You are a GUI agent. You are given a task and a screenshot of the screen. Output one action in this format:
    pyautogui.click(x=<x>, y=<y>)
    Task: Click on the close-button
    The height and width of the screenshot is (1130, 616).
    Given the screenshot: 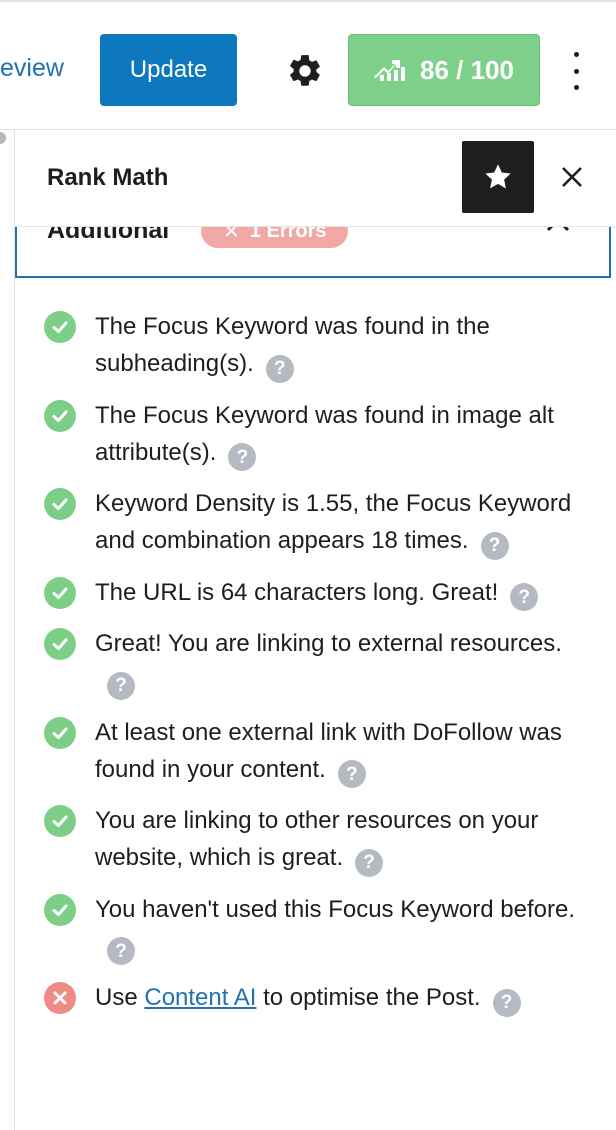 What is the action you would take?
    pyautogui.click(x=572, y=177)
    